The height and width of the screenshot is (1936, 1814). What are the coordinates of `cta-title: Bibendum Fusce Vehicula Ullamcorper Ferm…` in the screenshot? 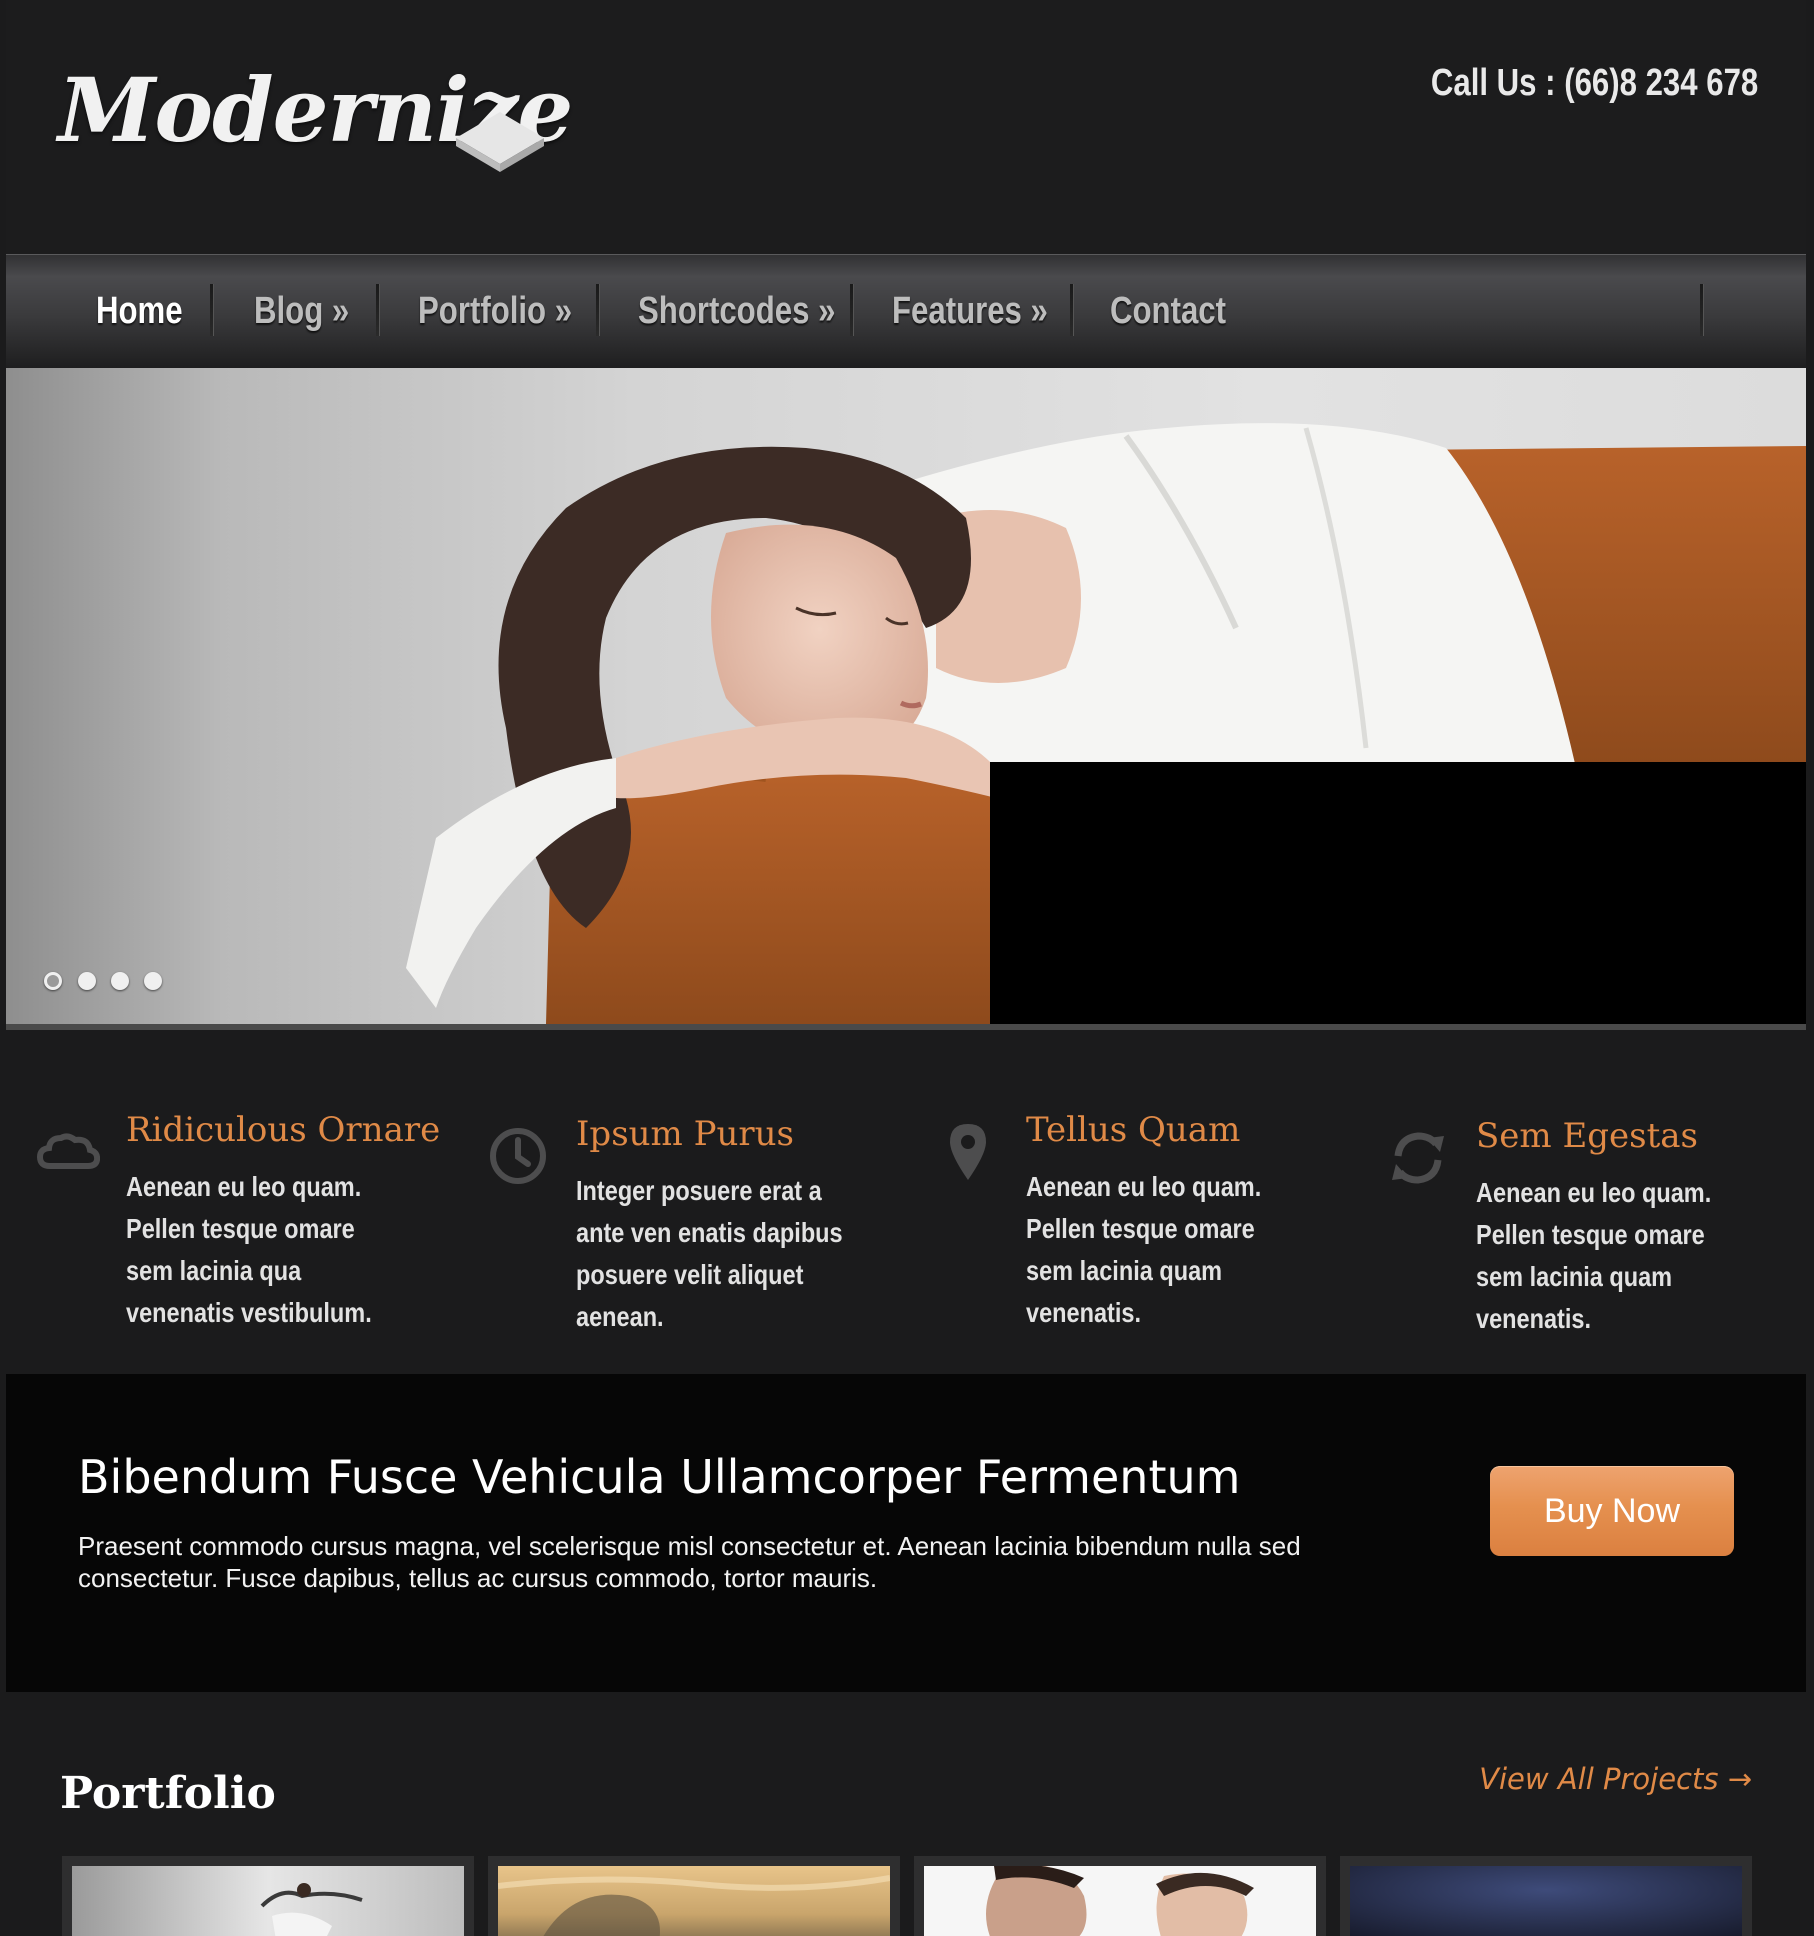 It's located at (659, 1477).